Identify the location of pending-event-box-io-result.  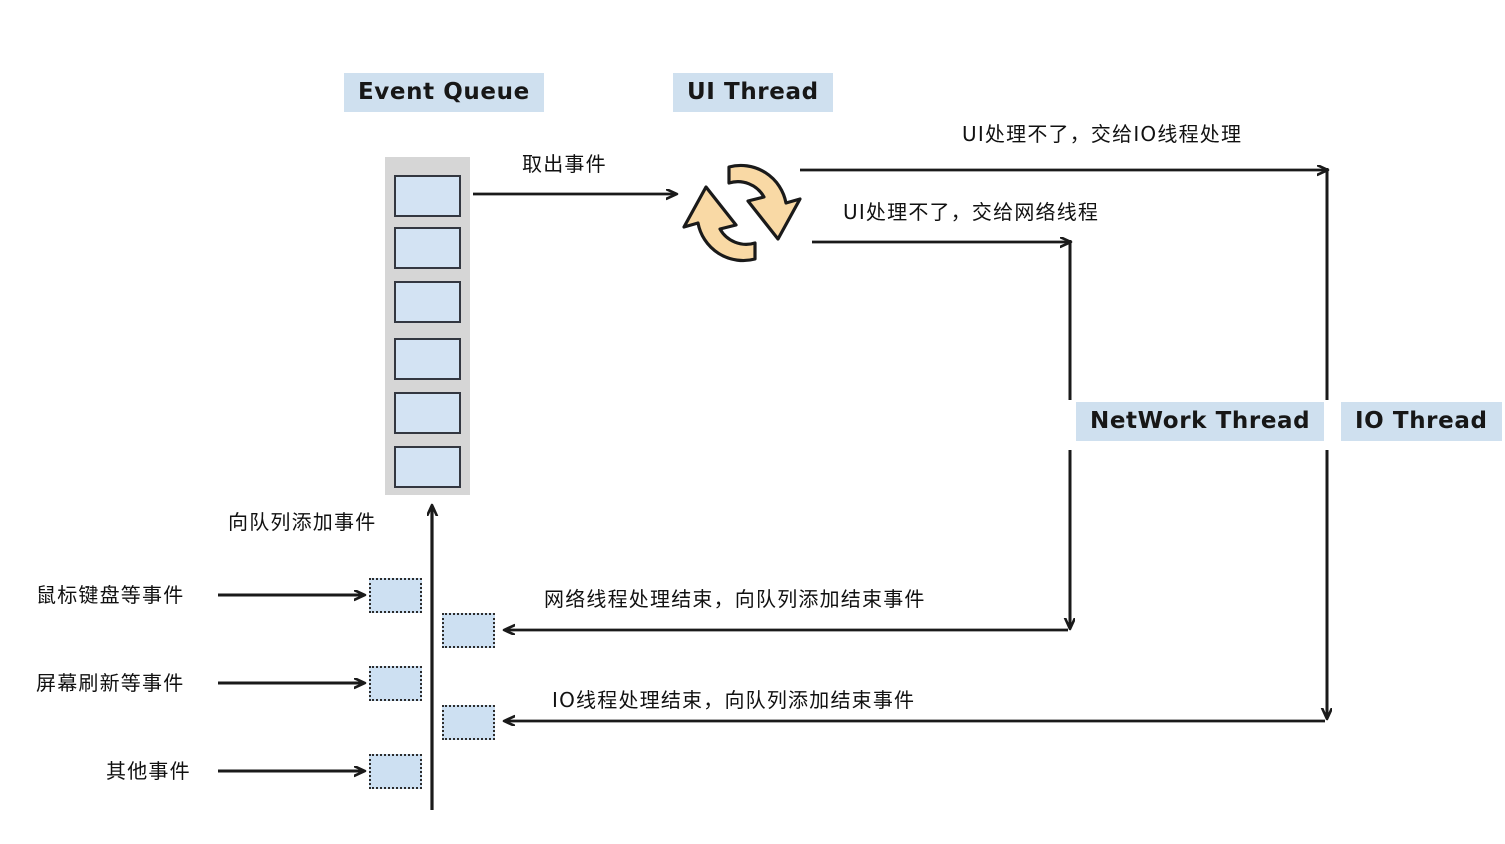
(468, 722).